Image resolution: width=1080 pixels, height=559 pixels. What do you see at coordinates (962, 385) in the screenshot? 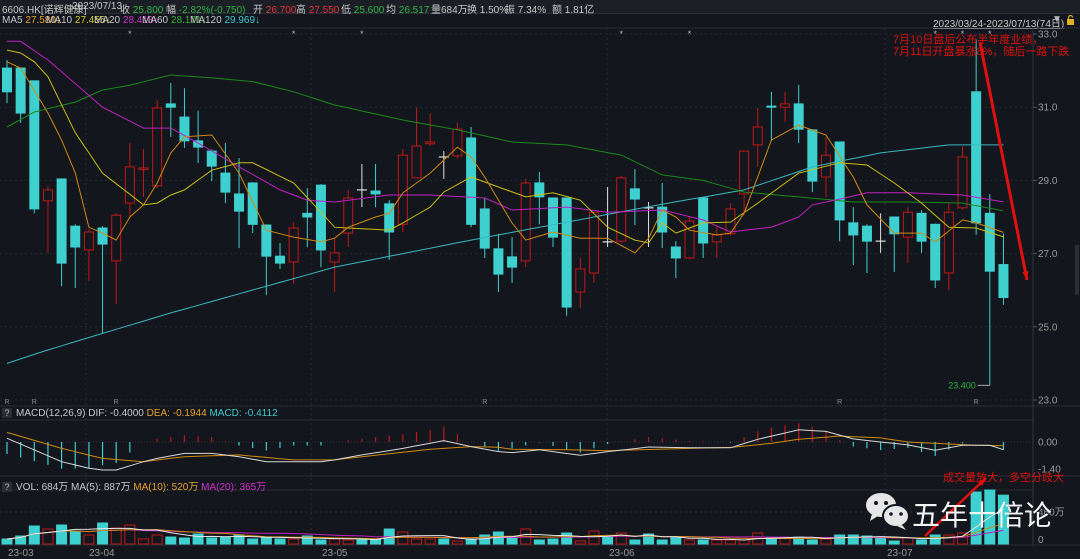
I see `min-price-label: 23.400` at bounding box center [962, 385].